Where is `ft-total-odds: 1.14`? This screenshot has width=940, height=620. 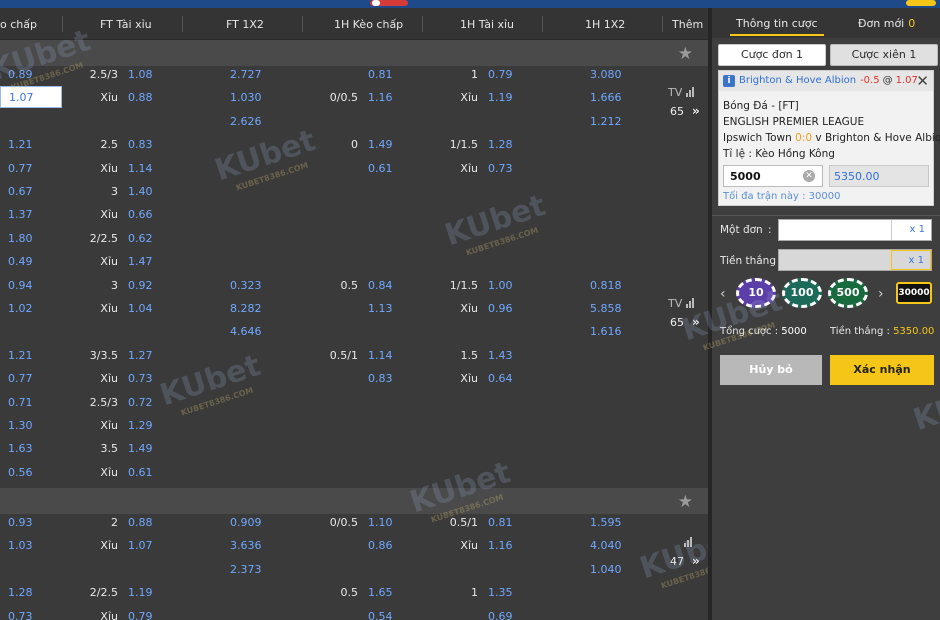 ft-total-odds: 1.14 is located at coordinates (140, 168).